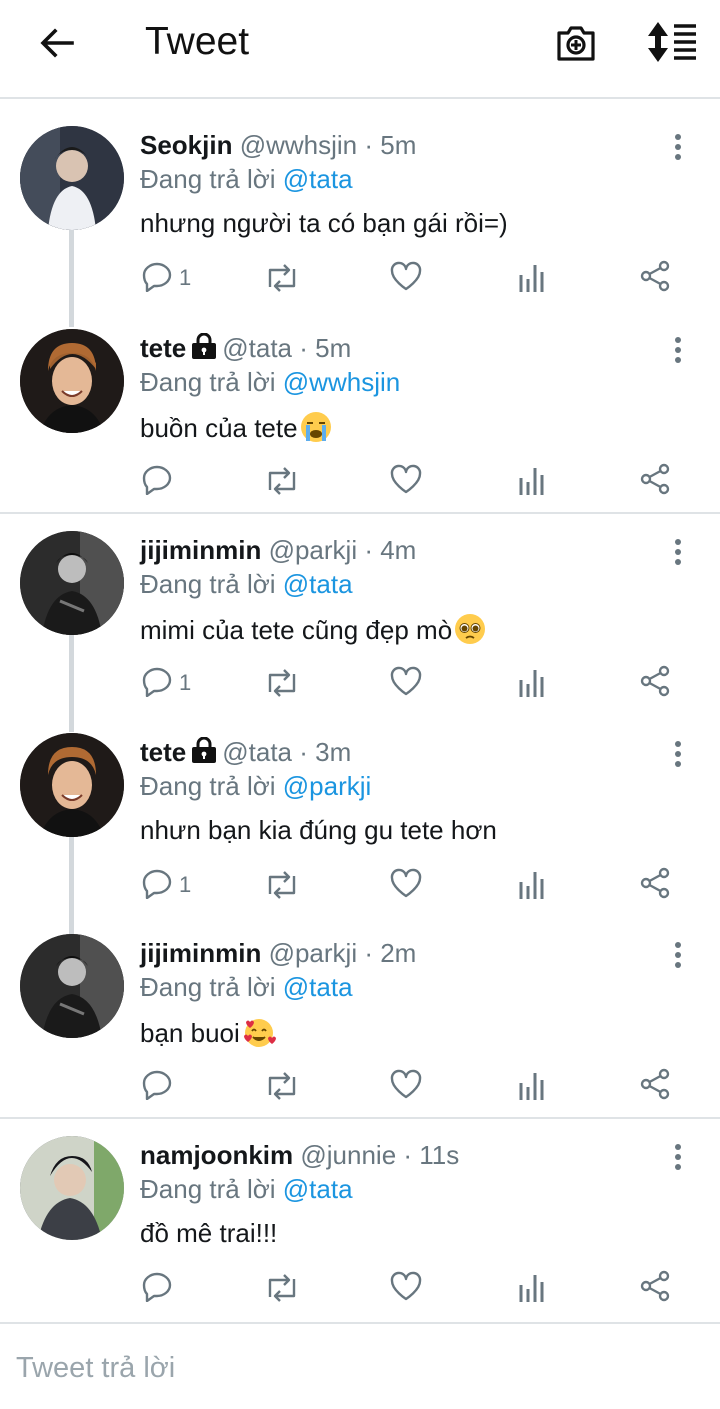 This screenshot has height=1409, width=720. What do you see at coordinates (341, 382) in the screenshot?
I see `mention-link: @wwhsjin` at bounding box center [341, 382].